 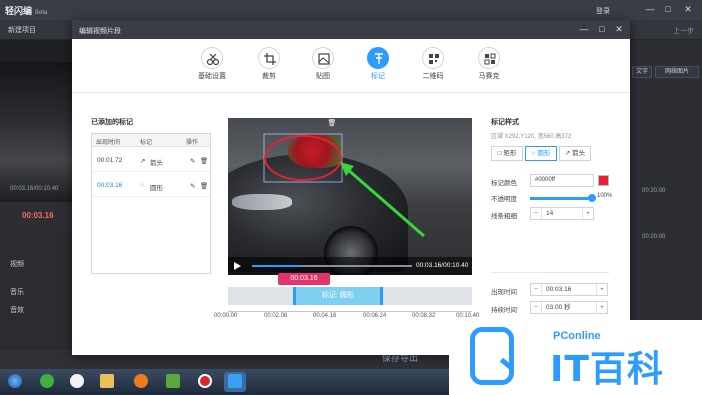 I want to click on dialog-maximize-icon: □, so click(x=602, y=29).